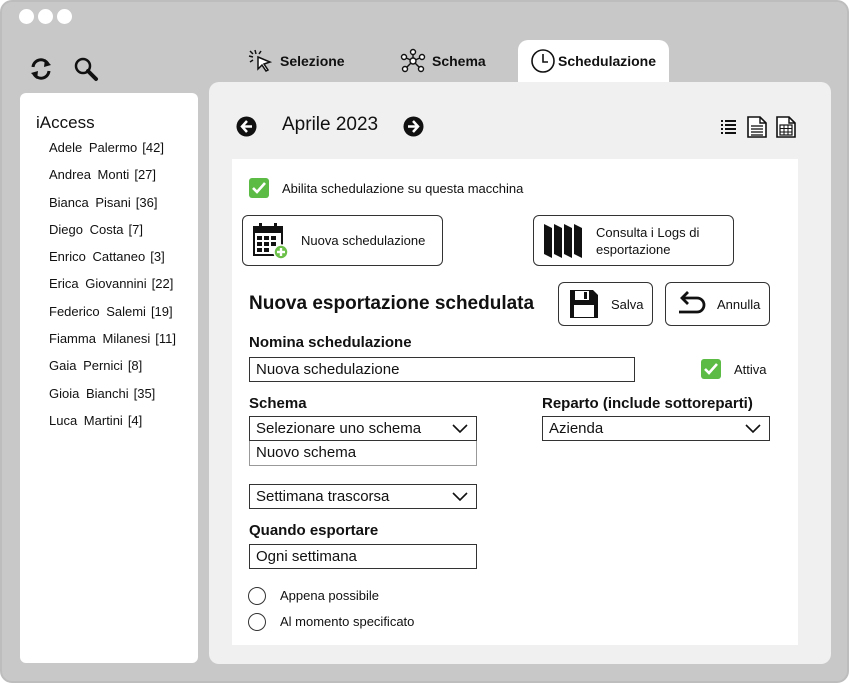  I want to click on tab-selezione: Selezione, so click(296, 61).